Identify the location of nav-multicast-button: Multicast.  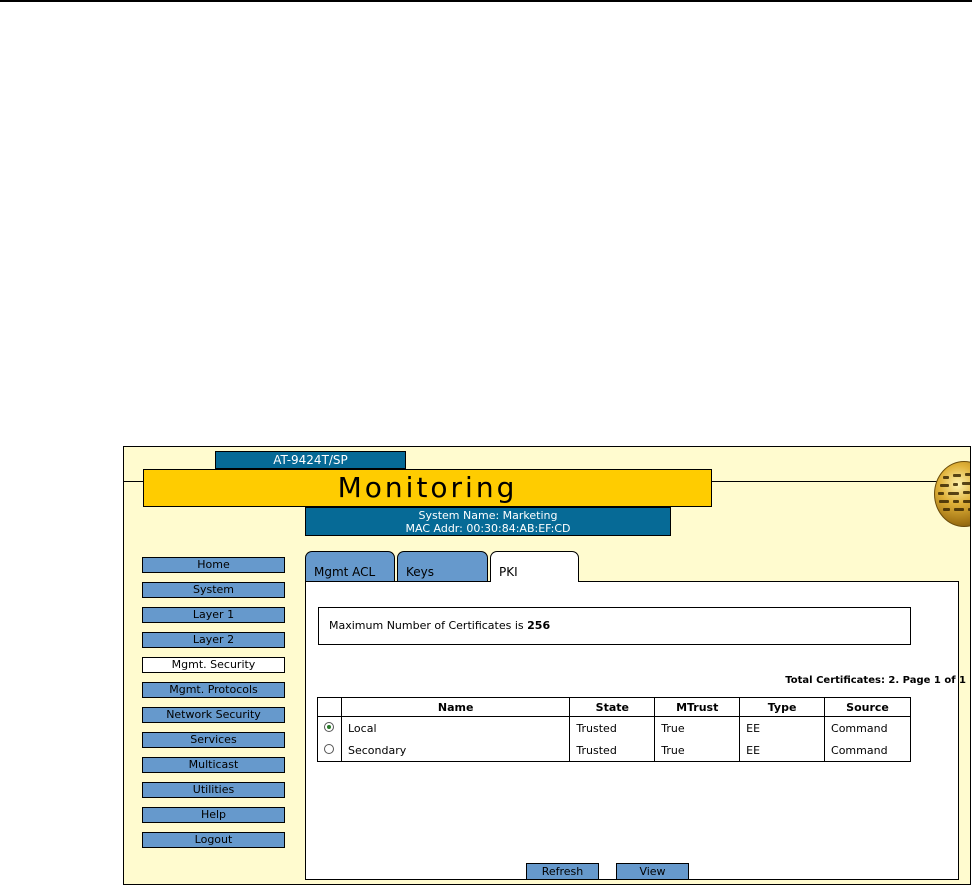
(213, 765).